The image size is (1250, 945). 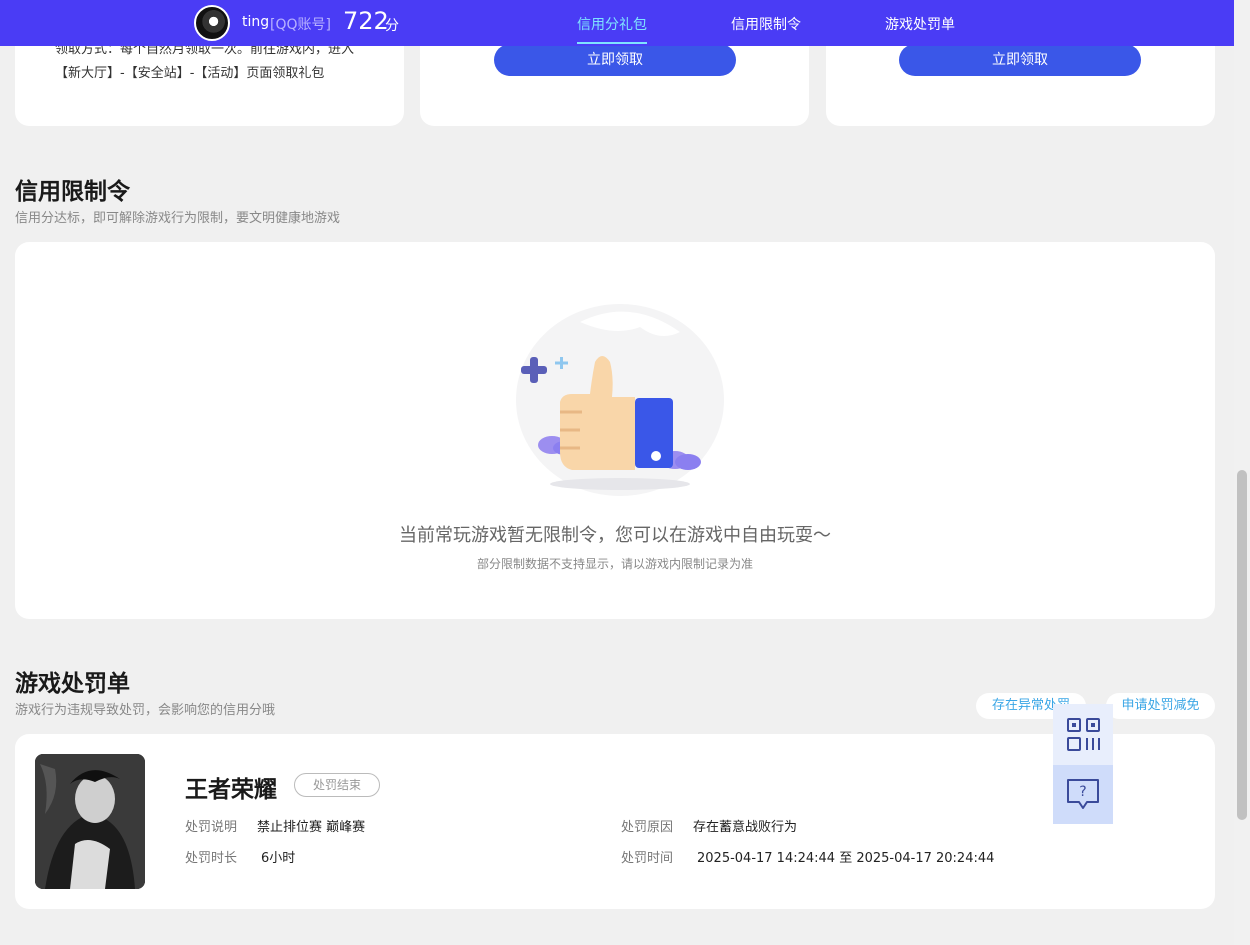 What do you see at coordinates (620, 400) in the screenshot?
I see `thumbs-up-illustration` at bounding box center [620, 400].